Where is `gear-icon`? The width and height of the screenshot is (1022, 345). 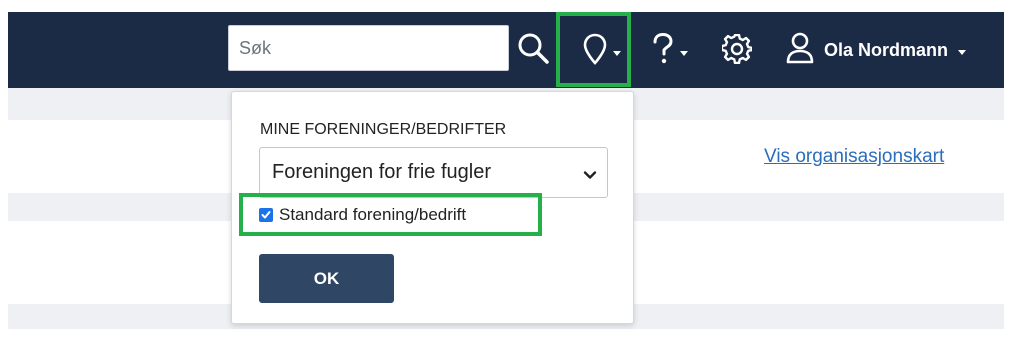
gear-icon is located at coordinates (737, 51).